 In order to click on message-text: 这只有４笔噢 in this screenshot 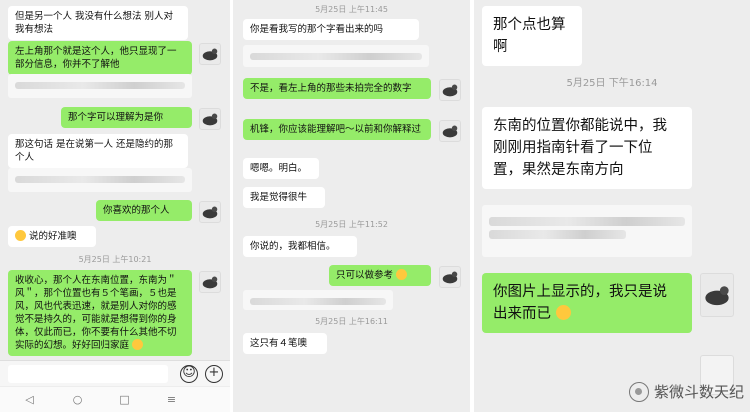, I will do `click(279, 343)`.